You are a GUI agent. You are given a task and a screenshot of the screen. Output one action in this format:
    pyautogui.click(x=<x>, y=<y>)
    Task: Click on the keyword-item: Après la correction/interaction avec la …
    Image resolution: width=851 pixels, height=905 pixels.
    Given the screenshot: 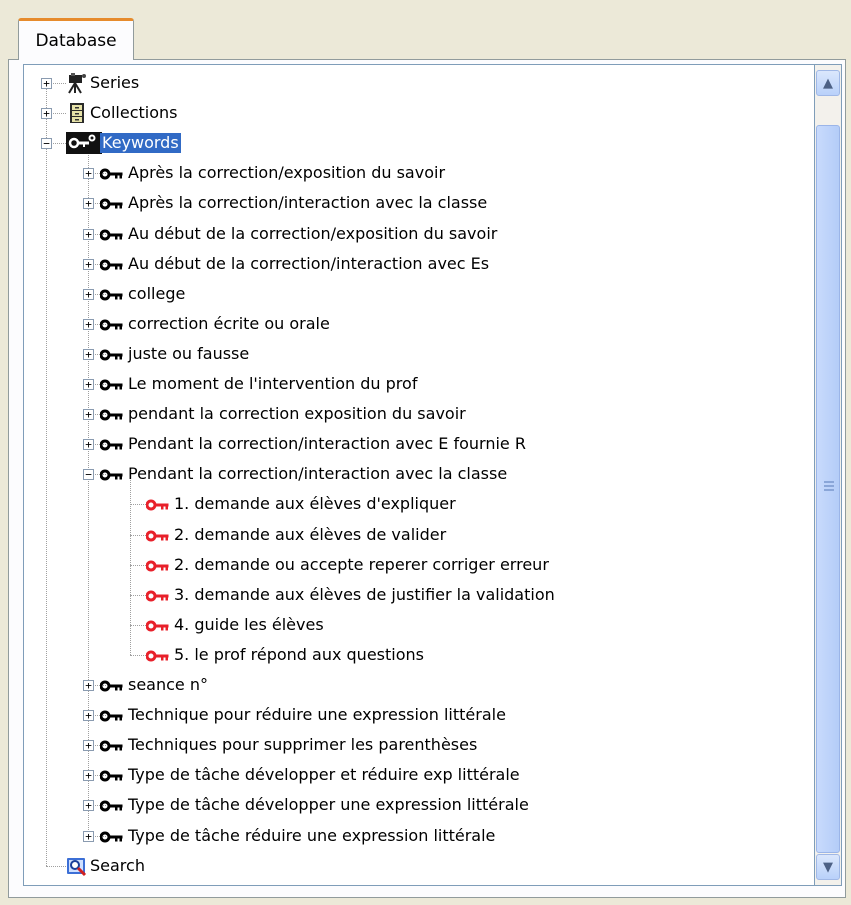 What is the action you would take?
    pyautogui.click(x=307, y=203)
    